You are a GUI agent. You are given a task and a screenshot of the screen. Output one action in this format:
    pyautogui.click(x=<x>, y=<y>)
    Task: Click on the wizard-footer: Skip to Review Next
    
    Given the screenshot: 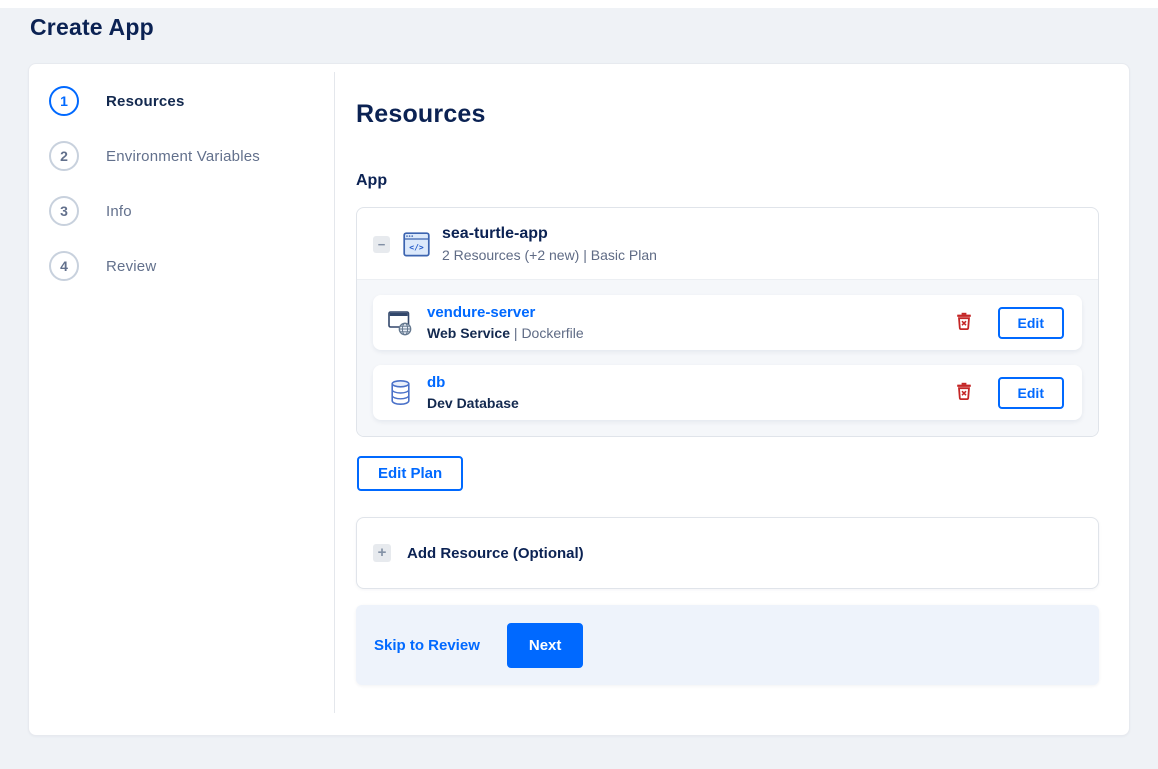 What is the action you would take?
    pyautogui.click(x=727, y=645)
    